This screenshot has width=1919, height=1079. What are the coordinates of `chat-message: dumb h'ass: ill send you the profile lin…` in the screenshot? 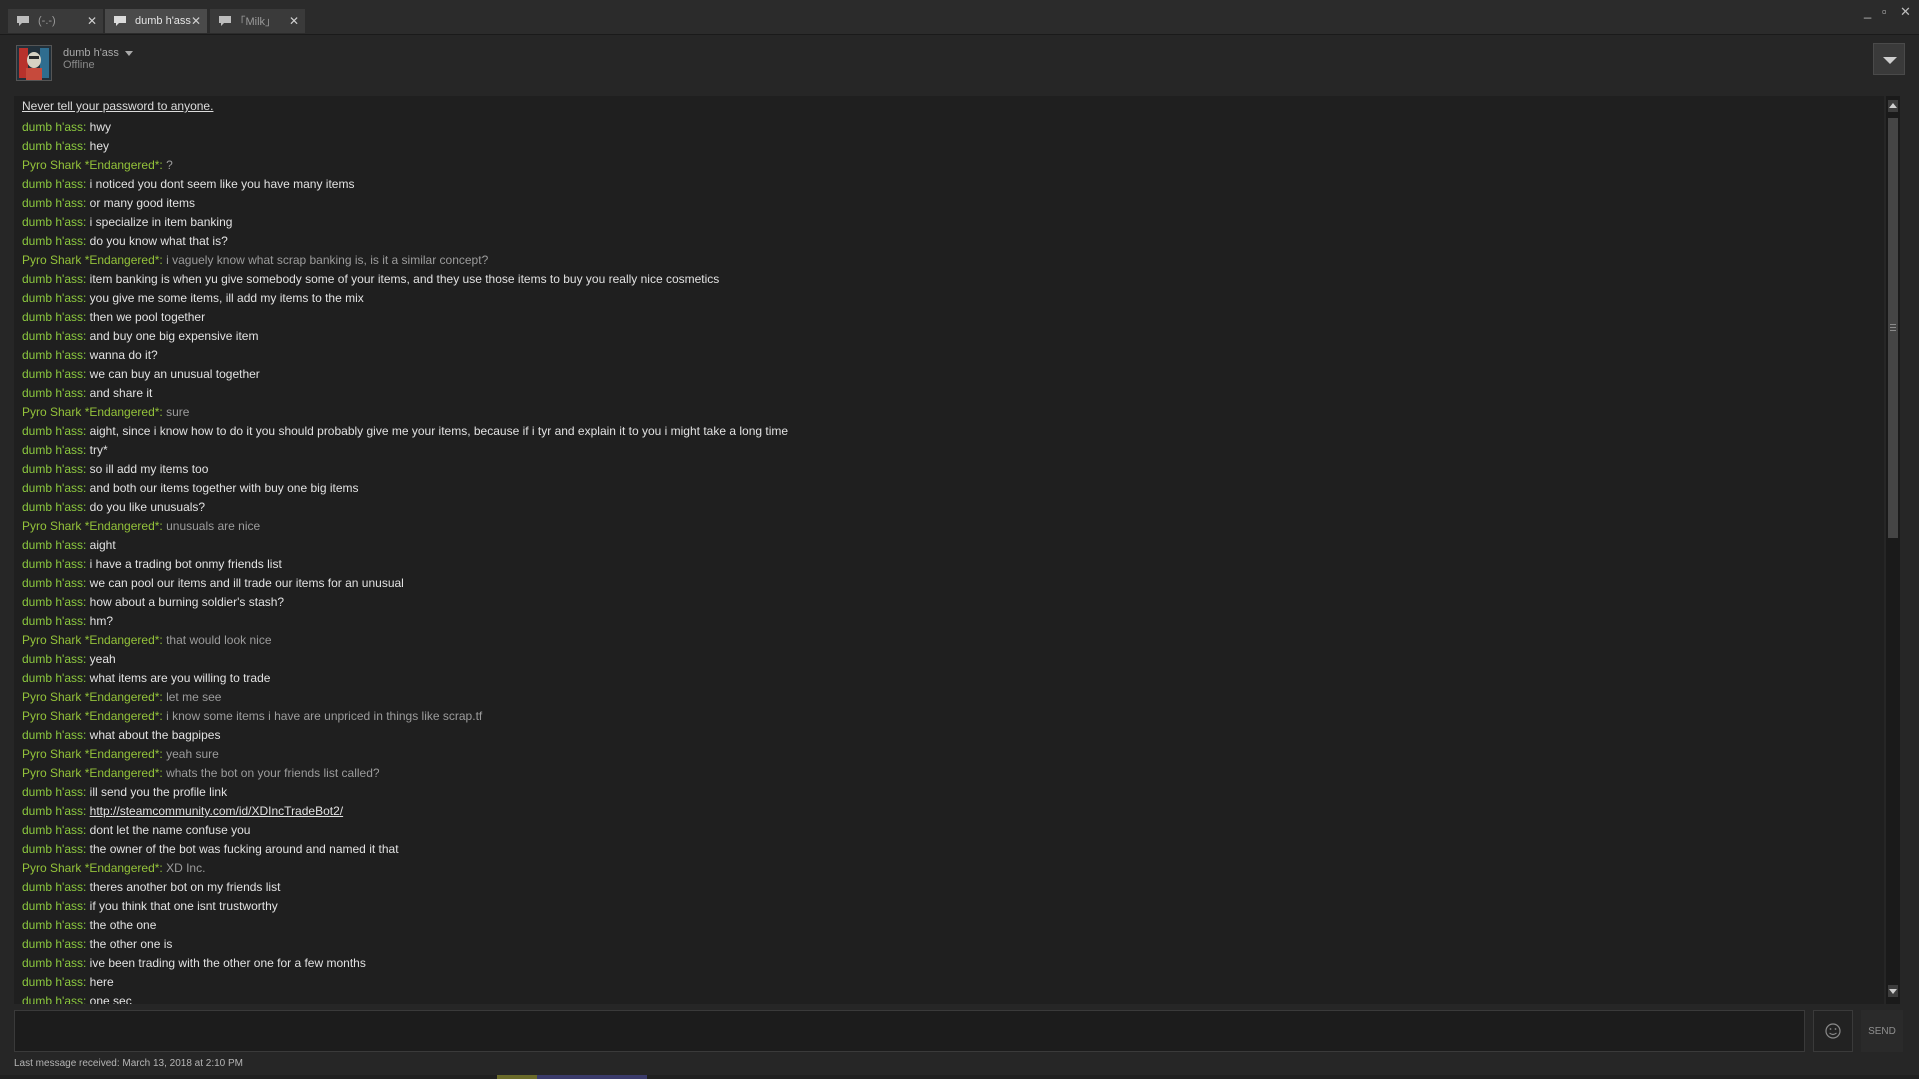 It's located at (405, 792).